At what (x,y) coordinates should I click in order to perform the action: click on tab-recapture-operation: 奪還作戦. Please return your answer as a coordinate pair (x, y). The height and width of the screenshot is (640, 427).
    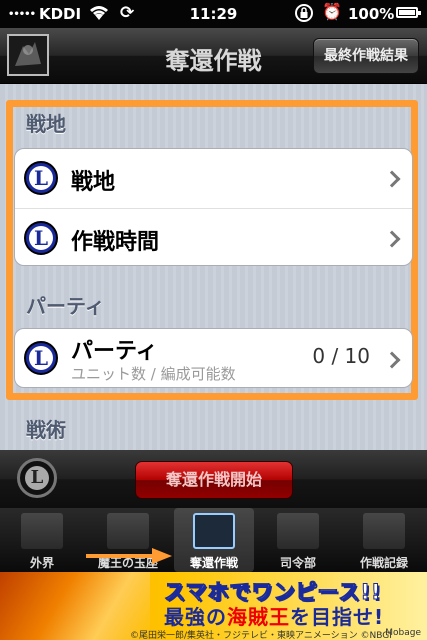
    Looking at the image, I should click on (214, 540).